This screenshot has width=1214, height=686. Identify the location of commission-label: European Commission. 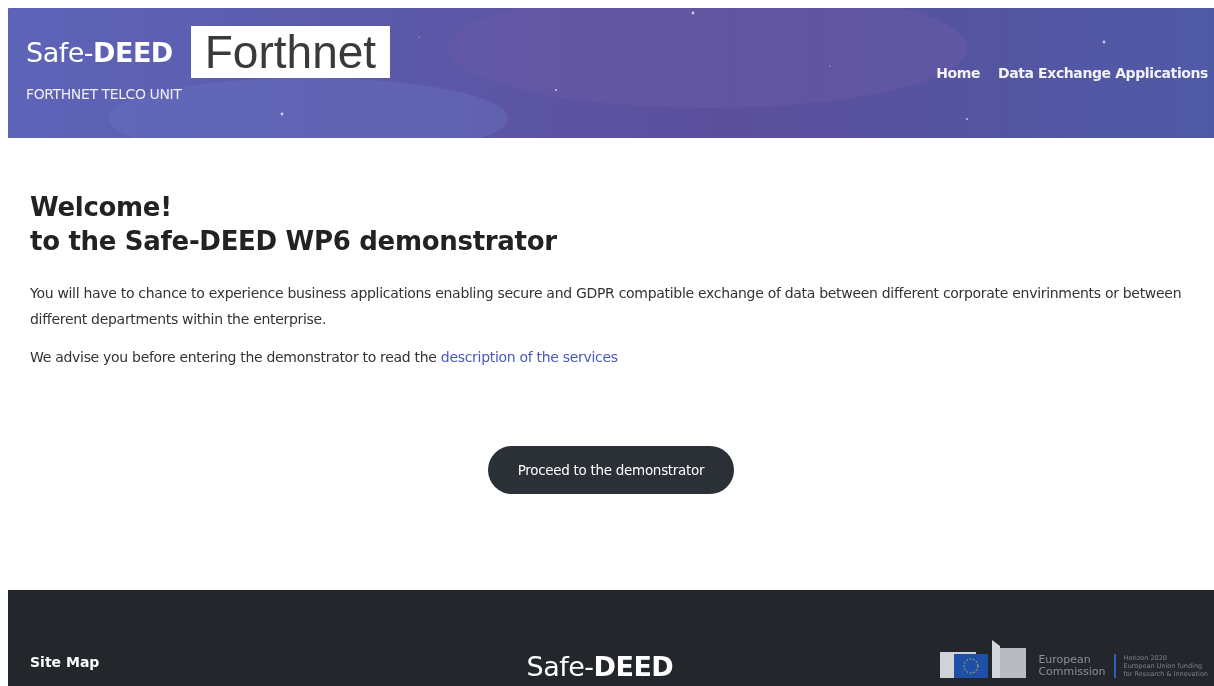
(1077, 666).